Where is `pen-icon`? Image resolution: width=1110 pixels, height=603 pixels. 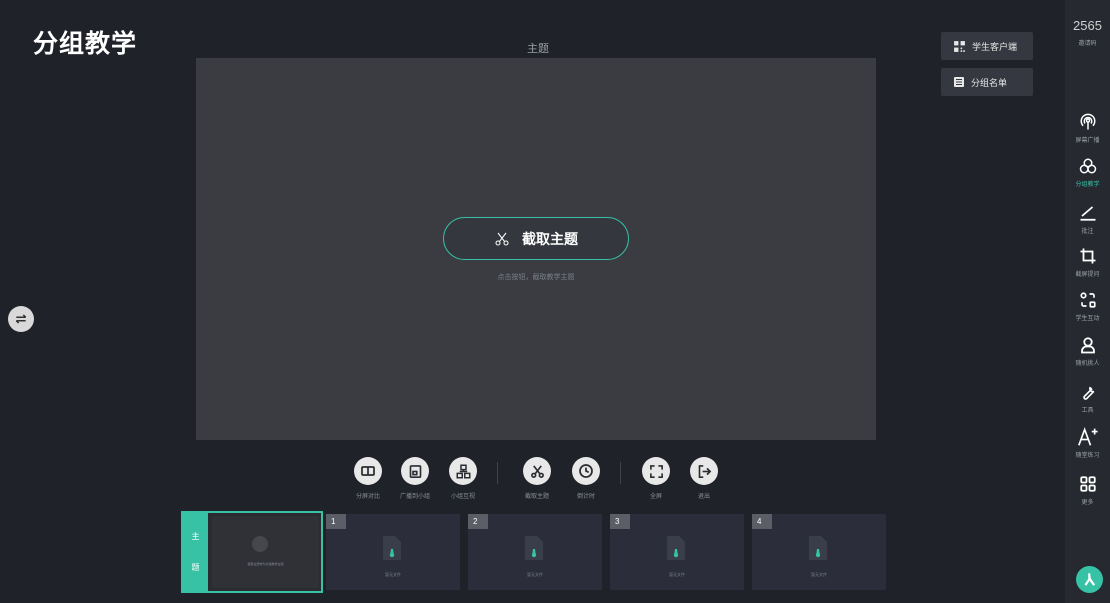
pen-icon is located at coordinates (1087, 213).